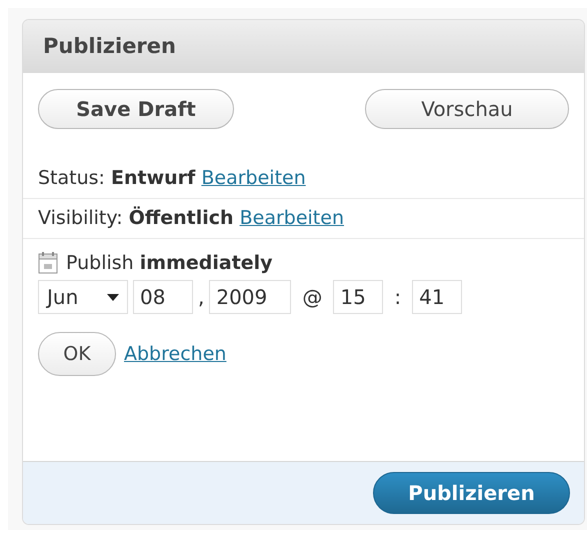 Image resolution: width=587 pixels, height=545 pixels. What do you see at coordinates (250, 297) in the screenshot?
I see `year-field: 2009` at bounding box center [250, 297].